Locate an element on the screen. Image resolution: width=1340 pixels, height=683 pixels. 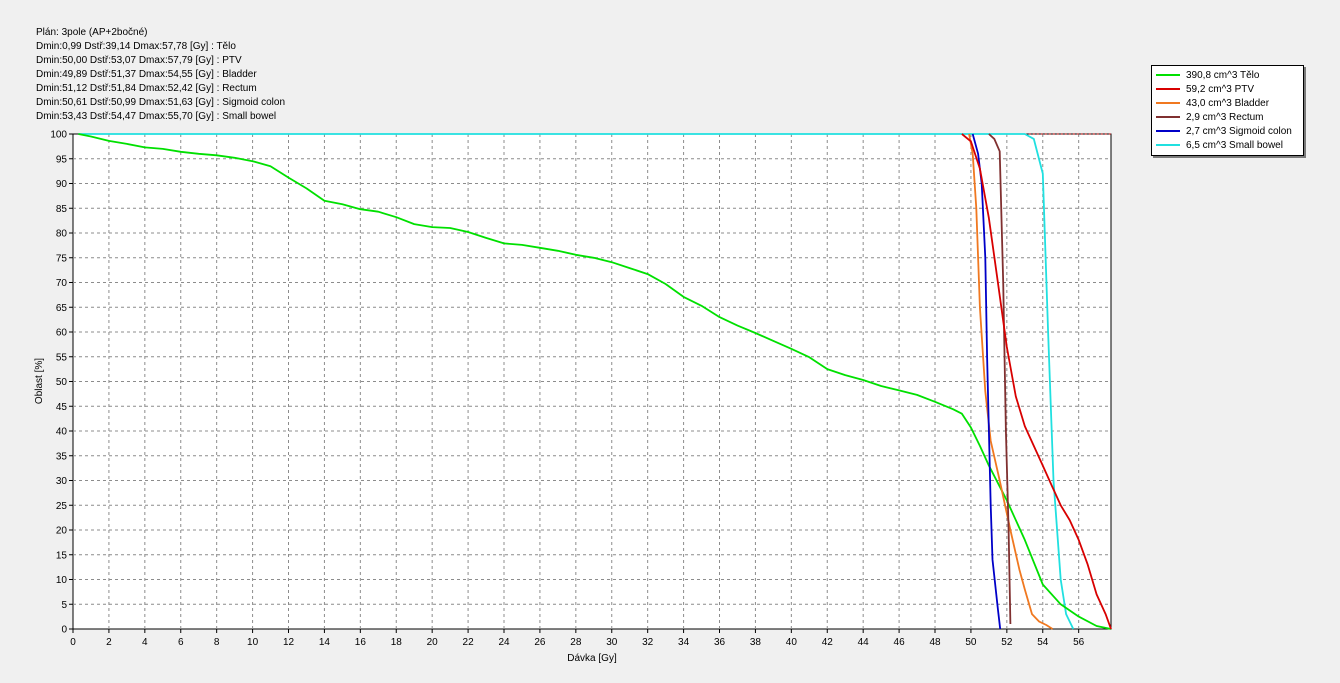
y-axis-title: Oblast [%] is located at coordinates (39, 381).